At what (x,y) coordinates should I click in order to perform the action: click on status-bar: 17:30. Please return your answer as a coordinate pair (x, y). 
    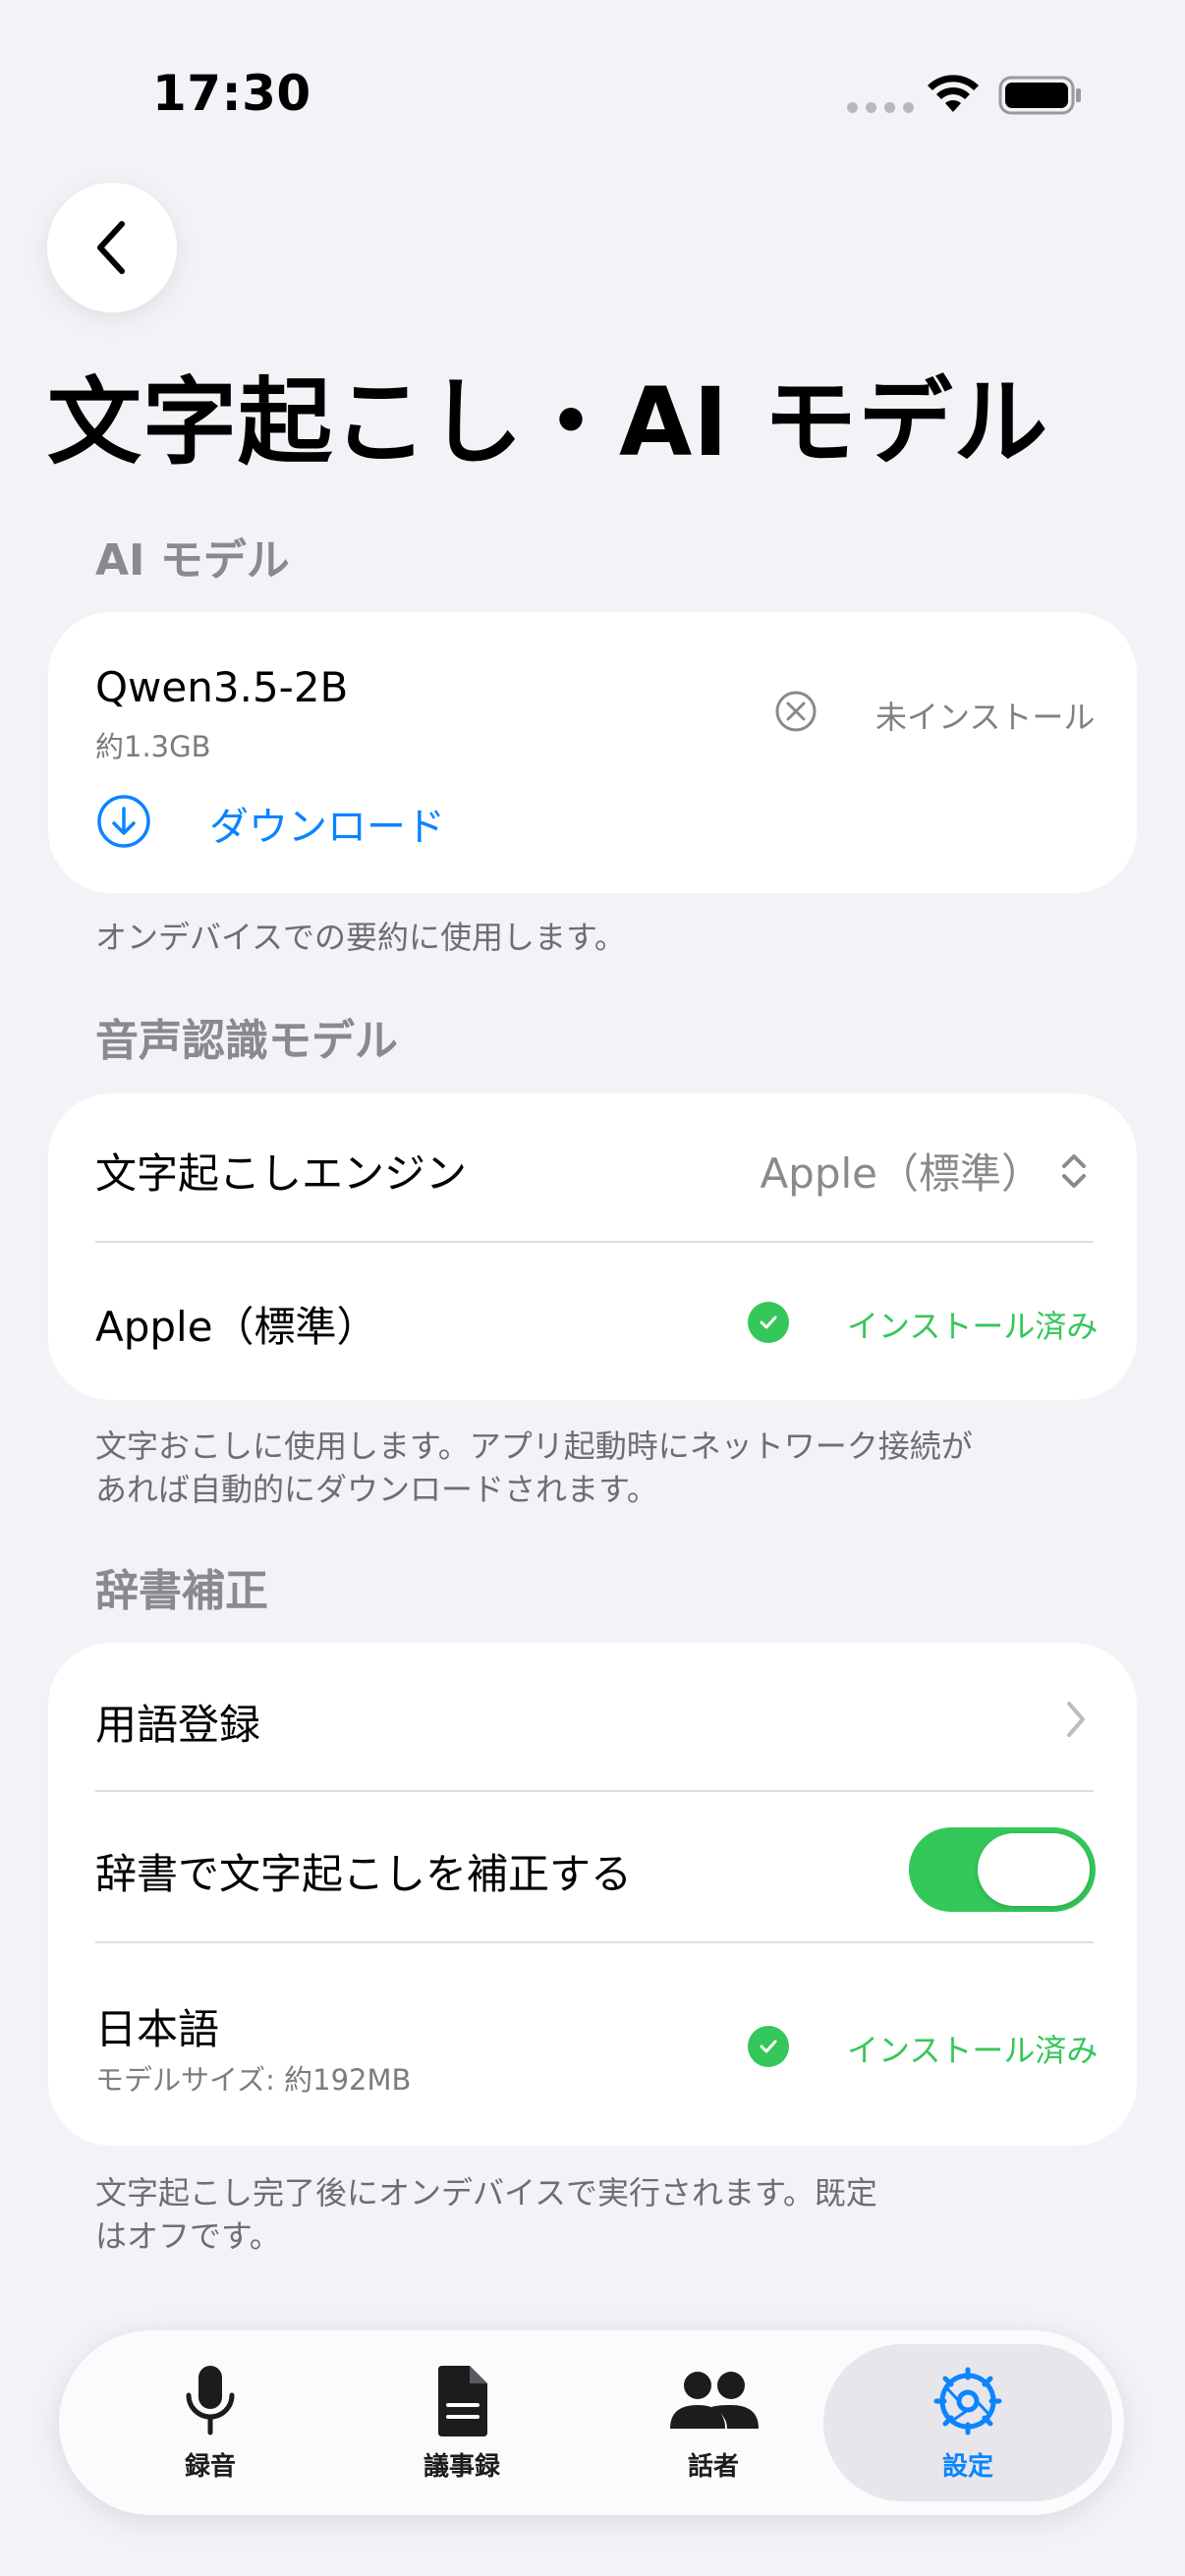
    Looking at the image, I should click on (592, 93).